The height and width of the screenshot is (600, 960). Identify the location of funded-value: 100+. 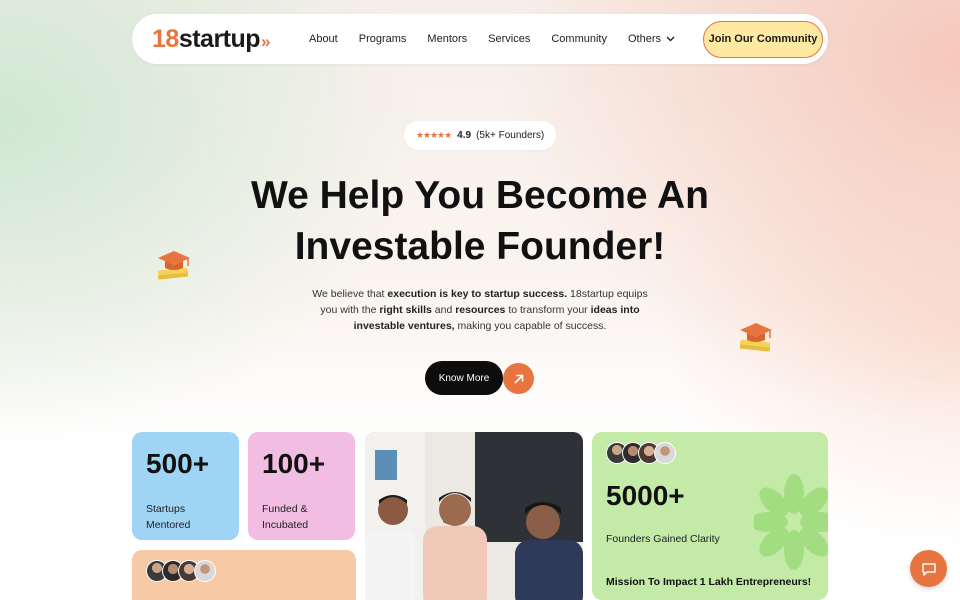
(294, 463).